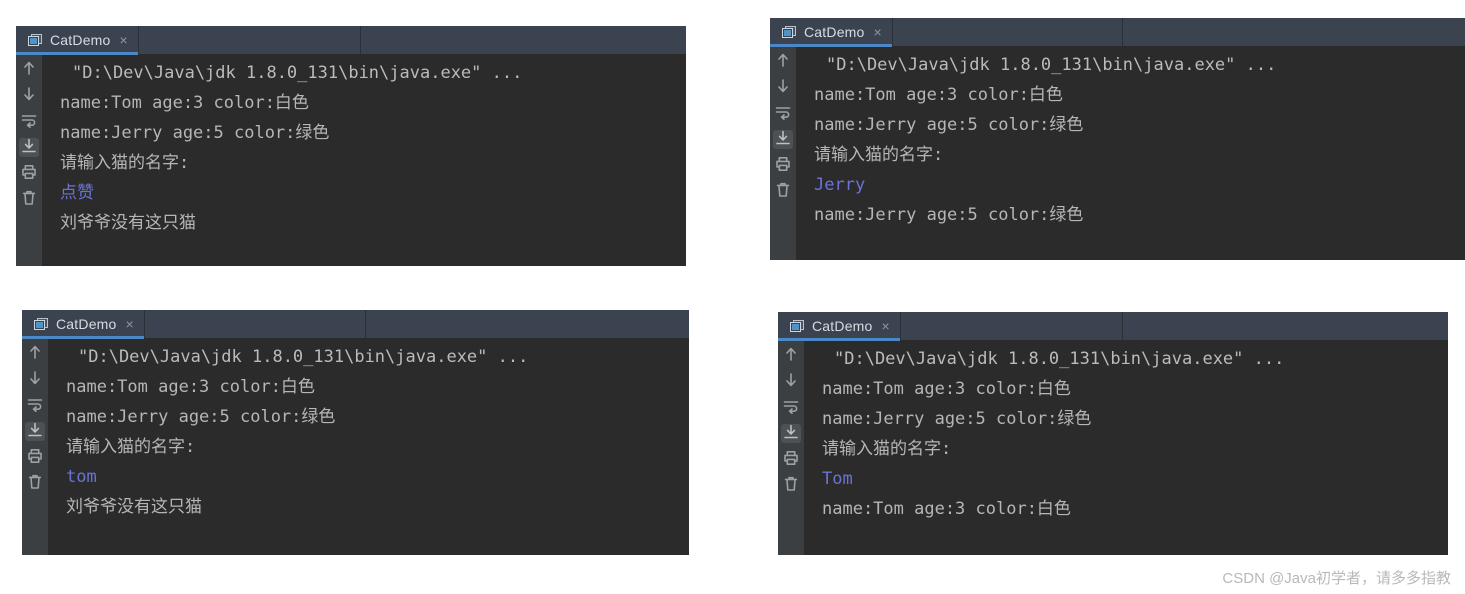 This screenshot has height=594, width=1465. What do you see at coordinates (77, 193) in the screenshot?
I see `console-input-line: 点赞` at bounding box center [77, 193].